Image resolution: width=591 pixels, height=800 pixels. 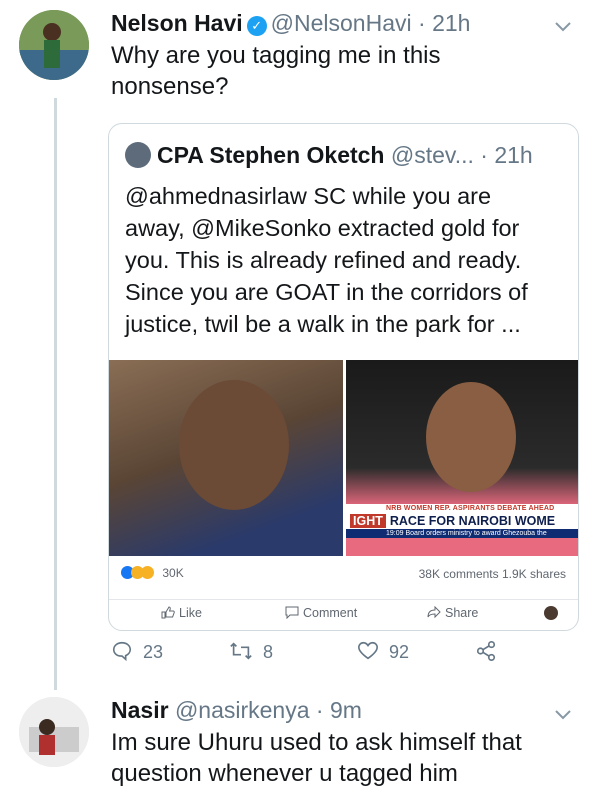 What do you see at coordinates (137, 651) in the screenshot?
I see `reply-button: 23` at bounding box center [137, 651].